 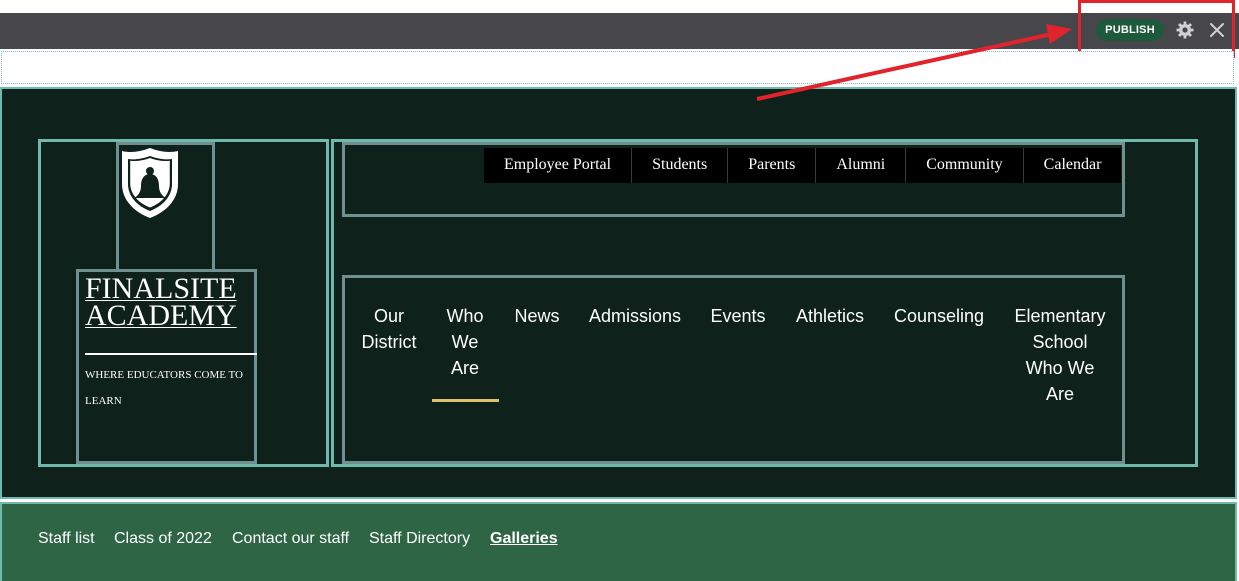 I want to click on editor-toolbar, so click(x=619, y=31).